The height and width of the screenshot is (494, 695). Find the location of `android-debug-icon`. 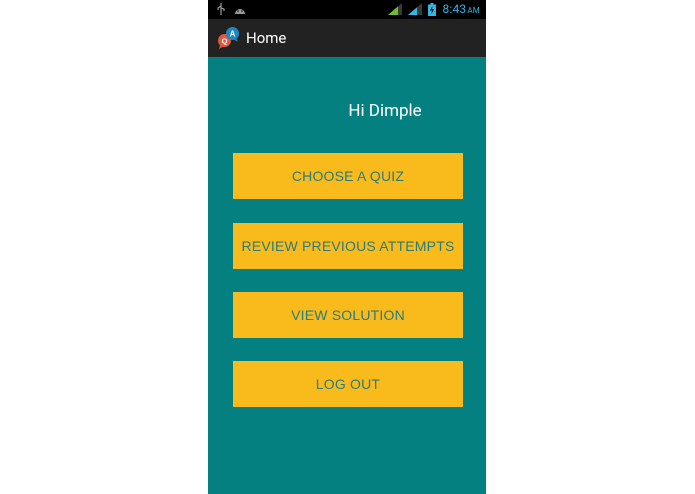

android-debug-icon is located at coordinates (240, 9).